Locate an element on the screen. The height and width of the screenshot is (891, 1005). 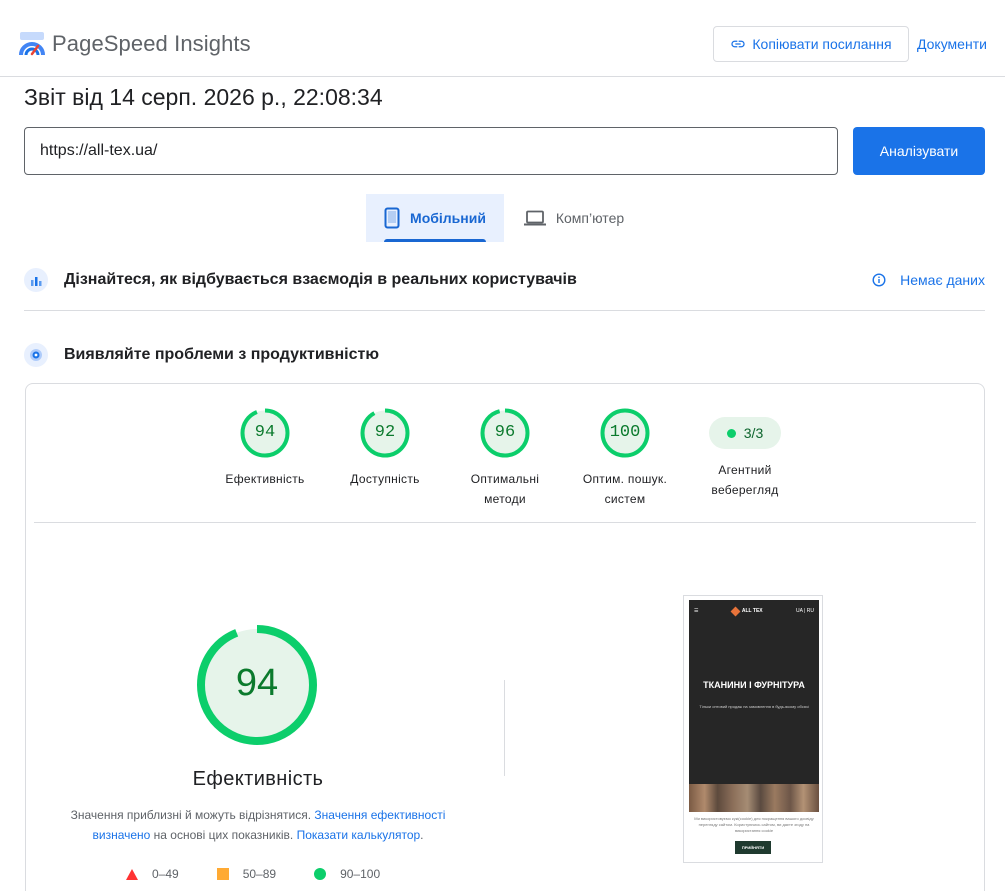
legend-average-label: 50–89 is located at coordinates (259, 874).